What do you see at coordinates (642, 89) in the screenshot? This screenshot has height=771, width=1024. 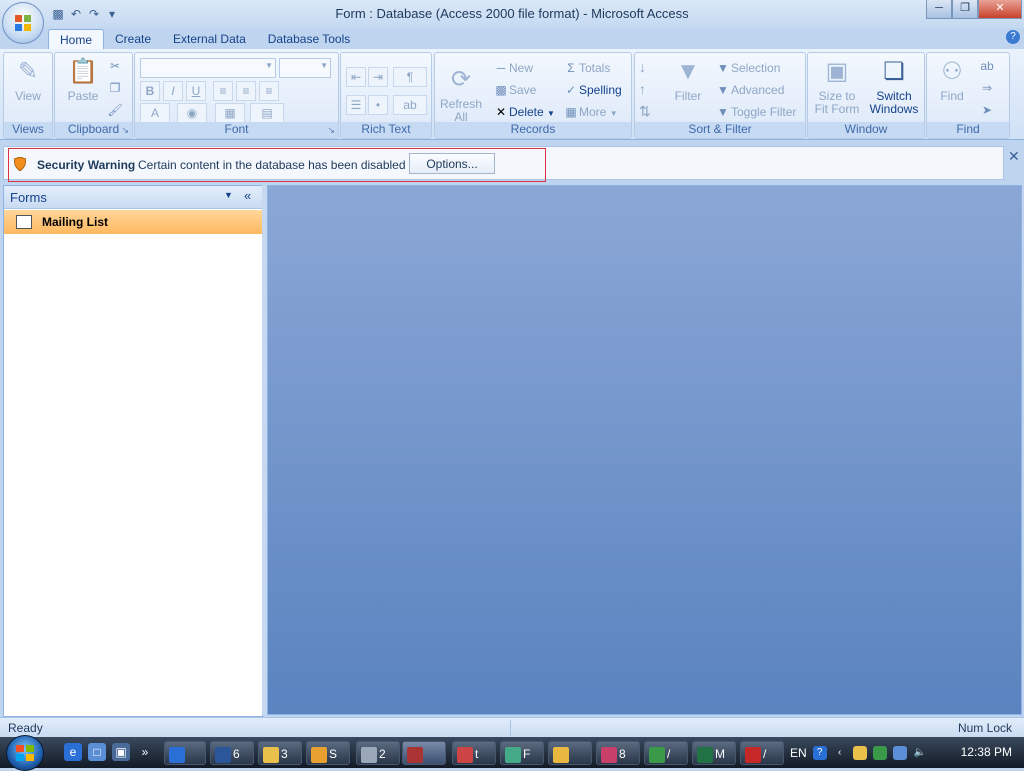 I see `sort-descending-button: ↑` at bounding box center [642, 89].